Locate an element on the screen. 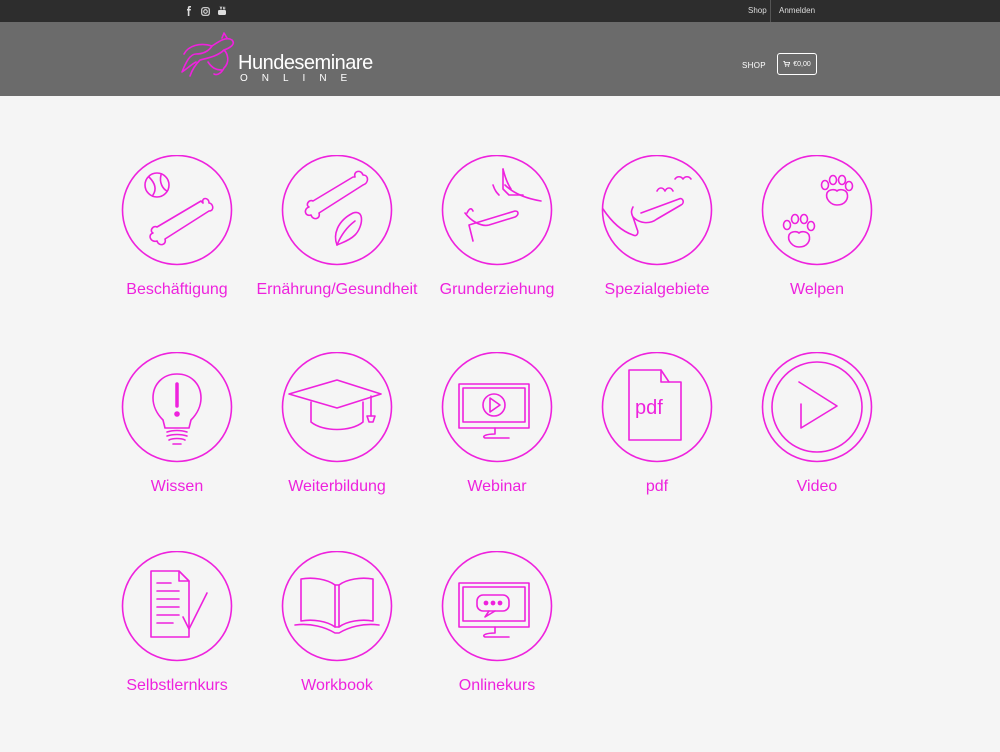  category-onlinekurs: Onlinekurs is located at coordinates (497, 631).